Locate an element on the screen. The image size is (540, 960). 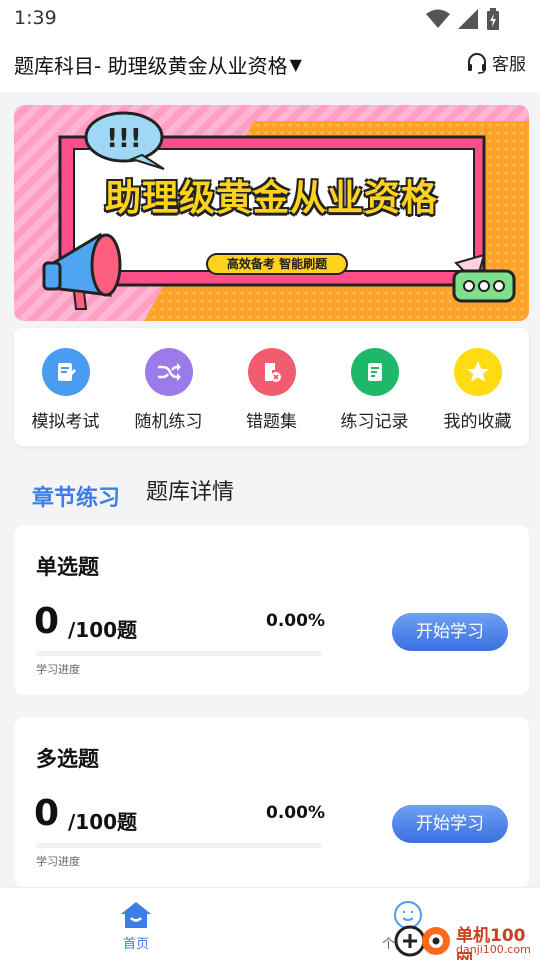
nav-home-label: 首页 is located at coordinates (135, 944).